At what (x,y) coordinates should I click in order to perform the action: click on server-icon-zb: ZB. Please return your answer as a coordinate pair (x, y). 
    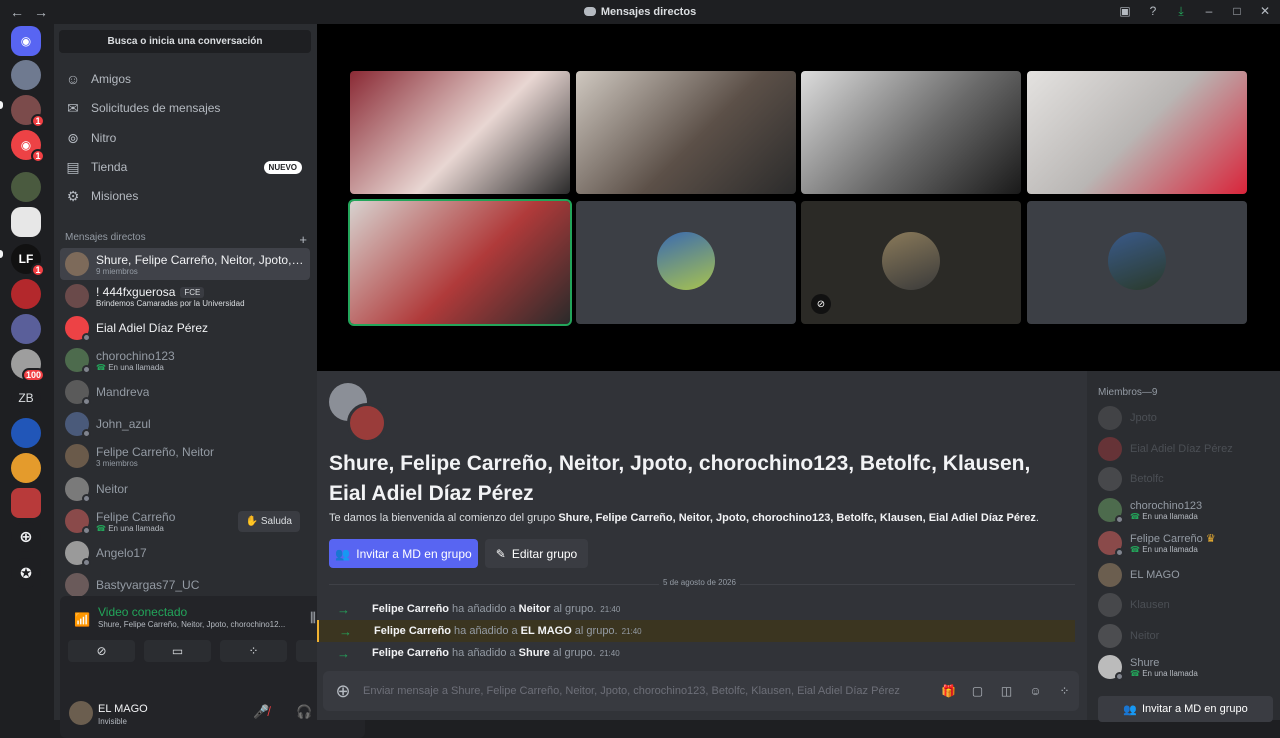
    Looking at the image, I should click on (26, 398).